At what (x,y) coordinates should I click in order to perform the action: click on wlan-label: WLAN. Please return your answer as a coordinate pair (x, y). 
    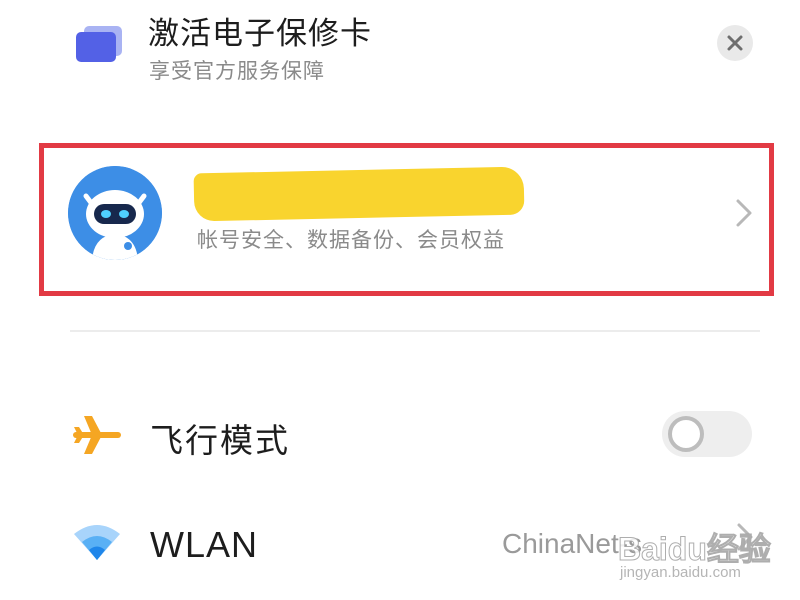
    Looking at the image, I should click on (204, 544).